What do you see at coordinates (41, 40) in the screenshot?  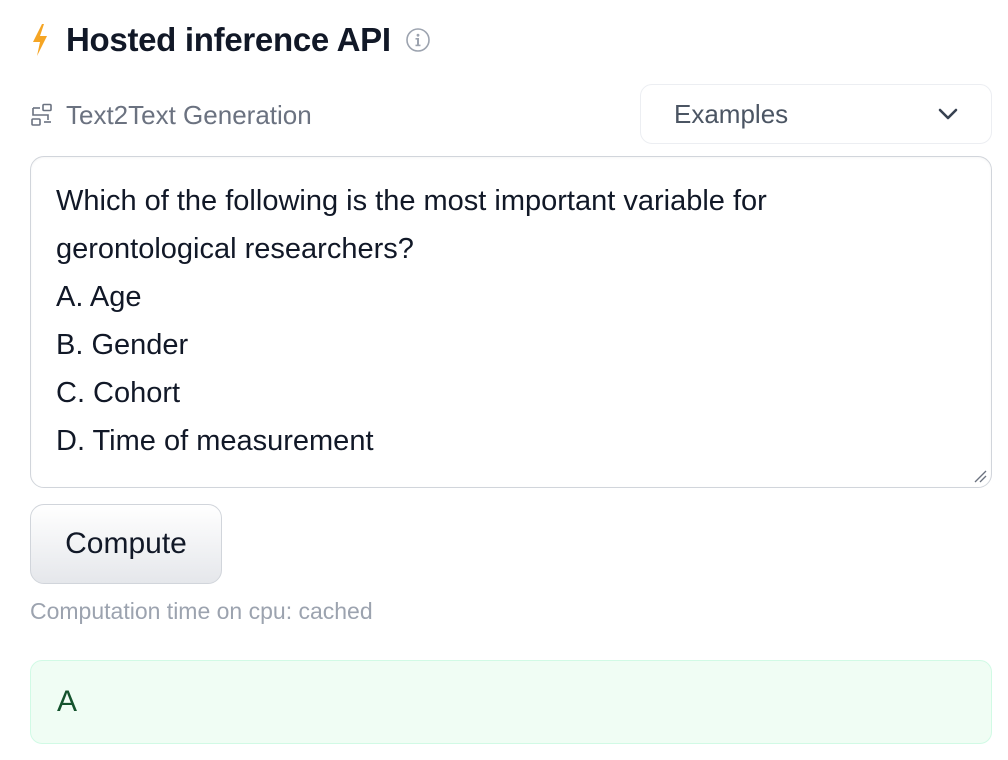 I see `bolt-icon` at bounding box center [41, 40].